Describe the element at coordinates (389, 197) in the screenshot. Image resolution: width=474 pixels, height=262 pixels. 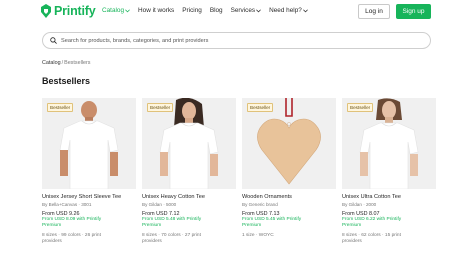
I see `product-title: Unisex Ultra Cotton Tee` at that location.